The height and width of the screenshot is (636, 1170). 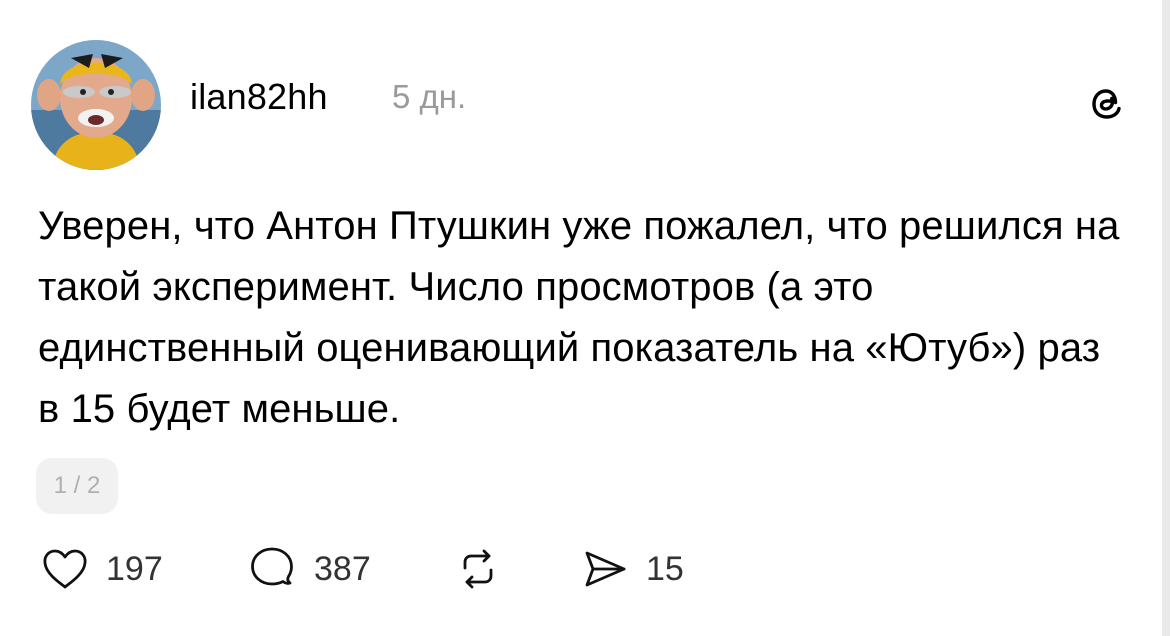 What do you see at coordinates (1166, 318) in the screenshot?
I see `scroll-edge` at bounding box center [1166, 318].